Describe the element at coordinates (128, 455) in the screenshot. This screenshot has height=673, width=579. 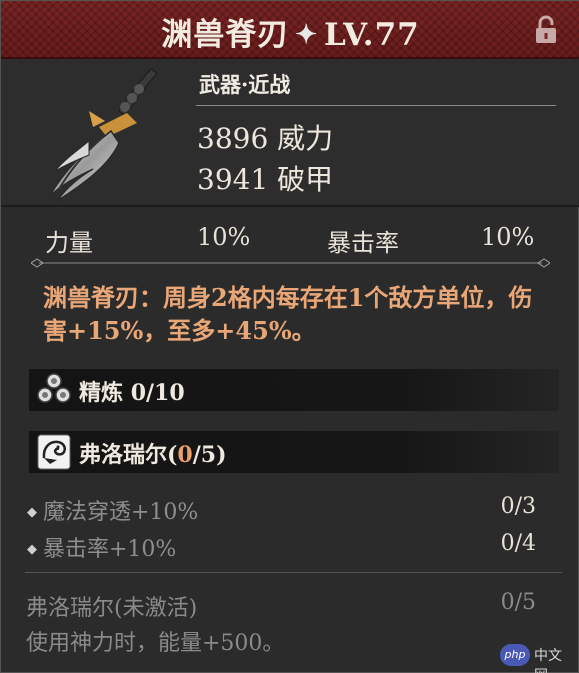
I see `set-name: 弗洛瑞尔(` at that location.